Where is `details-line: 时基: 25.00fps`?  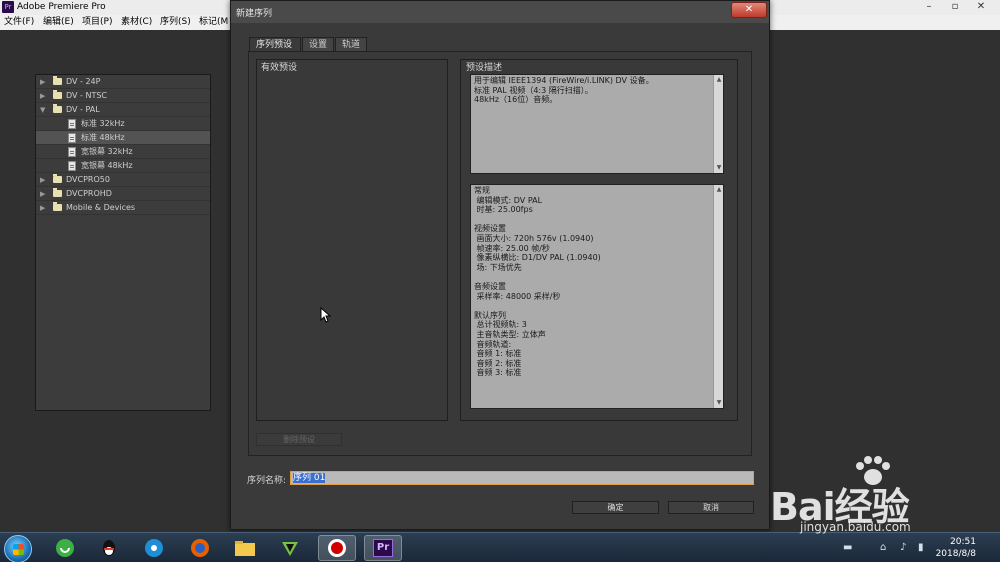
details-line: 时基: 25.00fps is located at coordinates (503, 210).